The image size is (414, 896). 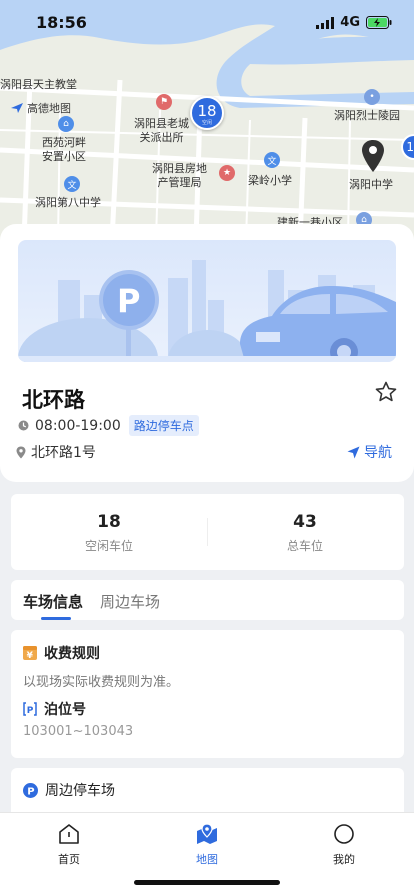 I want to click on parking-name: 北环路, so click(x=53, y=400).